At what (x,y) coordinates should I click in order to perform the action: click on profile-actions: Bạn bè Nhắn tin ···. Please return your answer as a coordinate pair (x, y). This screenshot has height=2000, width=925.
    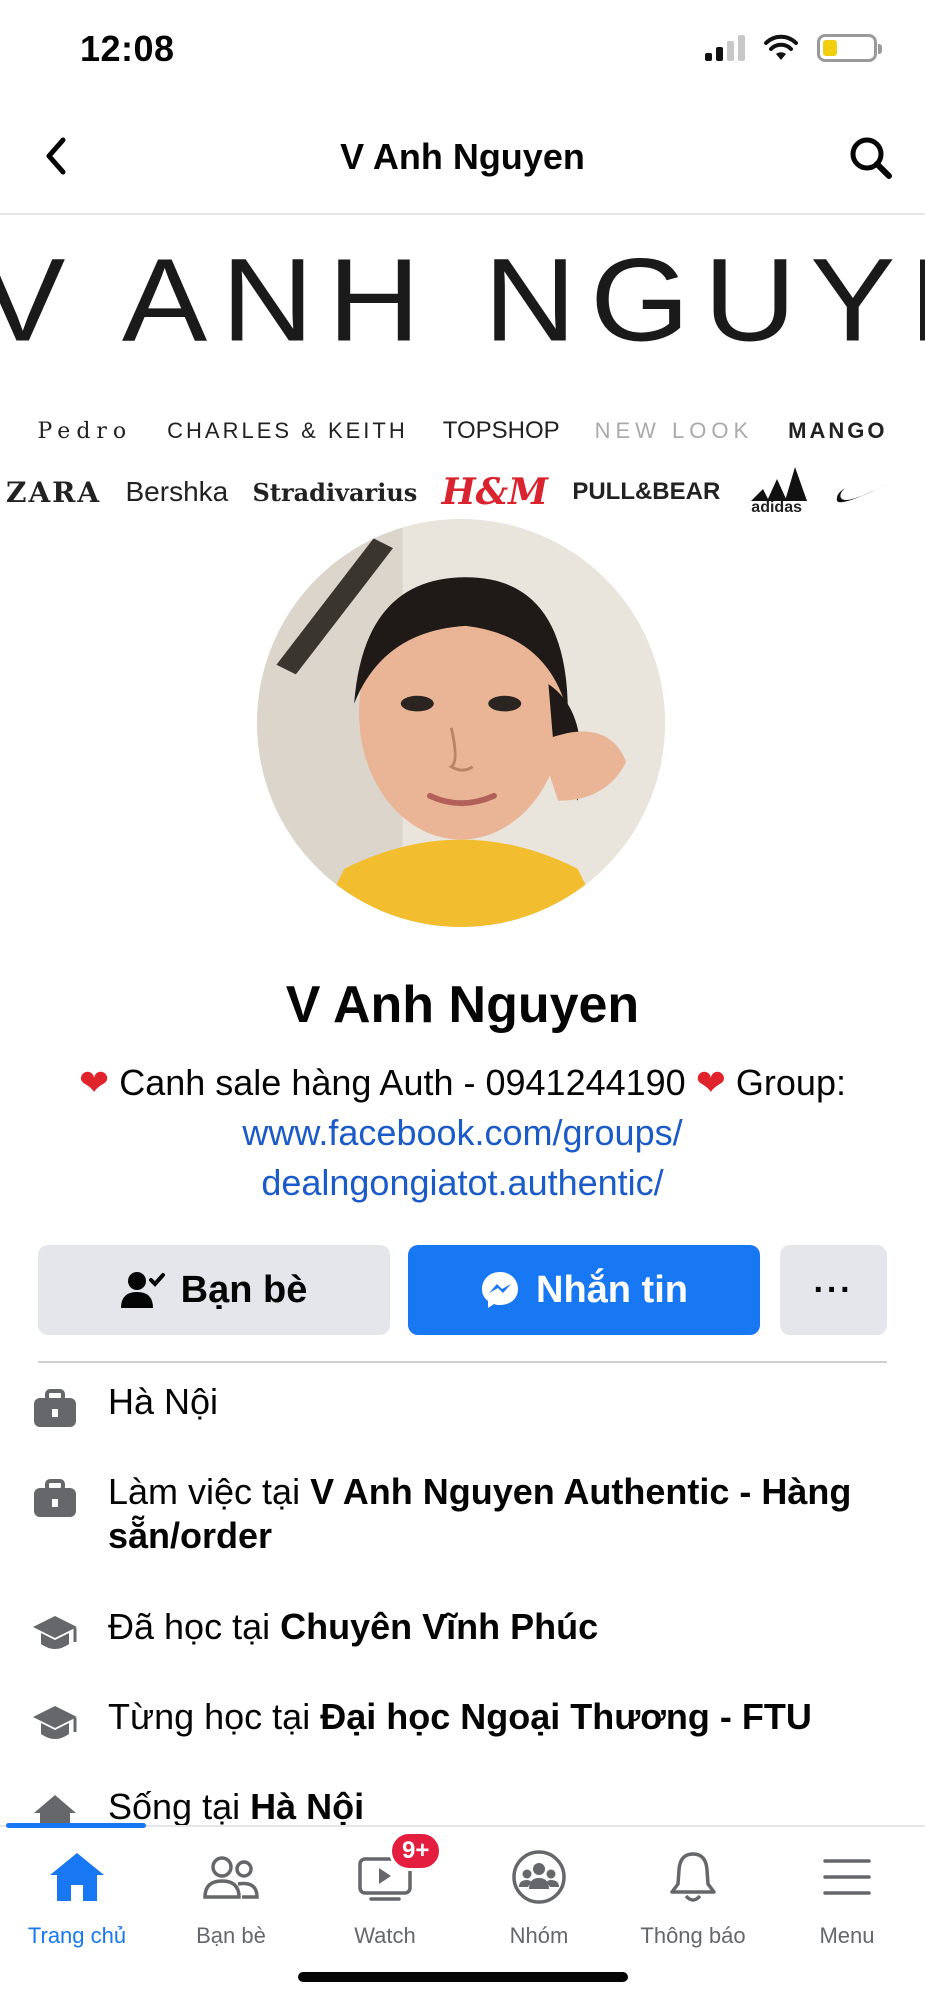
    Looking at the image, I should click on (462, 1291).